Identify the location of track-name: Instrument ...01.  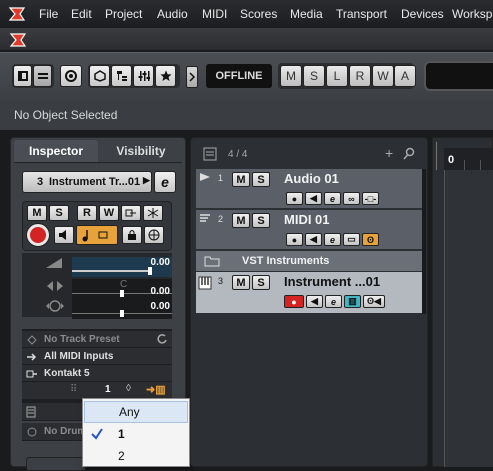
(332, 281).